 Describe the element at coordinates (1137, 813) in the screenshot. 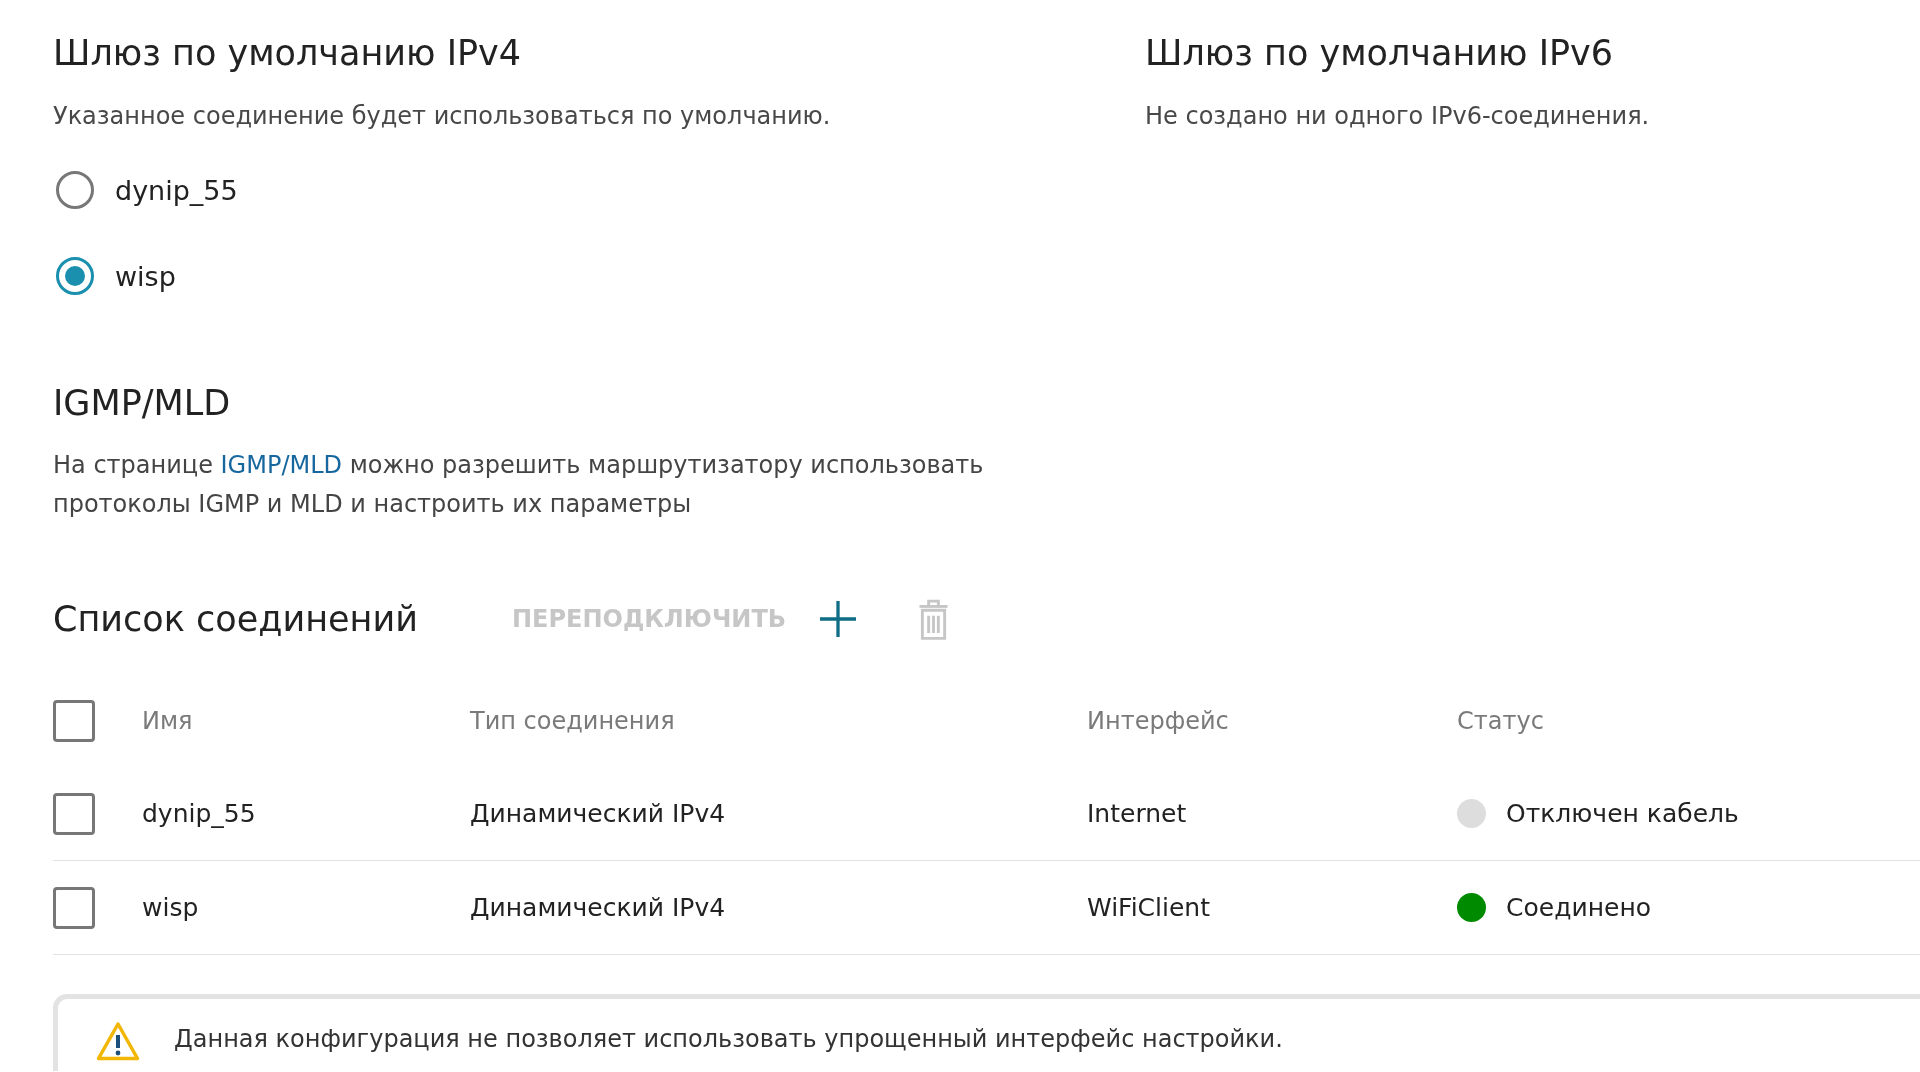

I see `table-cell: Internet` at that location.